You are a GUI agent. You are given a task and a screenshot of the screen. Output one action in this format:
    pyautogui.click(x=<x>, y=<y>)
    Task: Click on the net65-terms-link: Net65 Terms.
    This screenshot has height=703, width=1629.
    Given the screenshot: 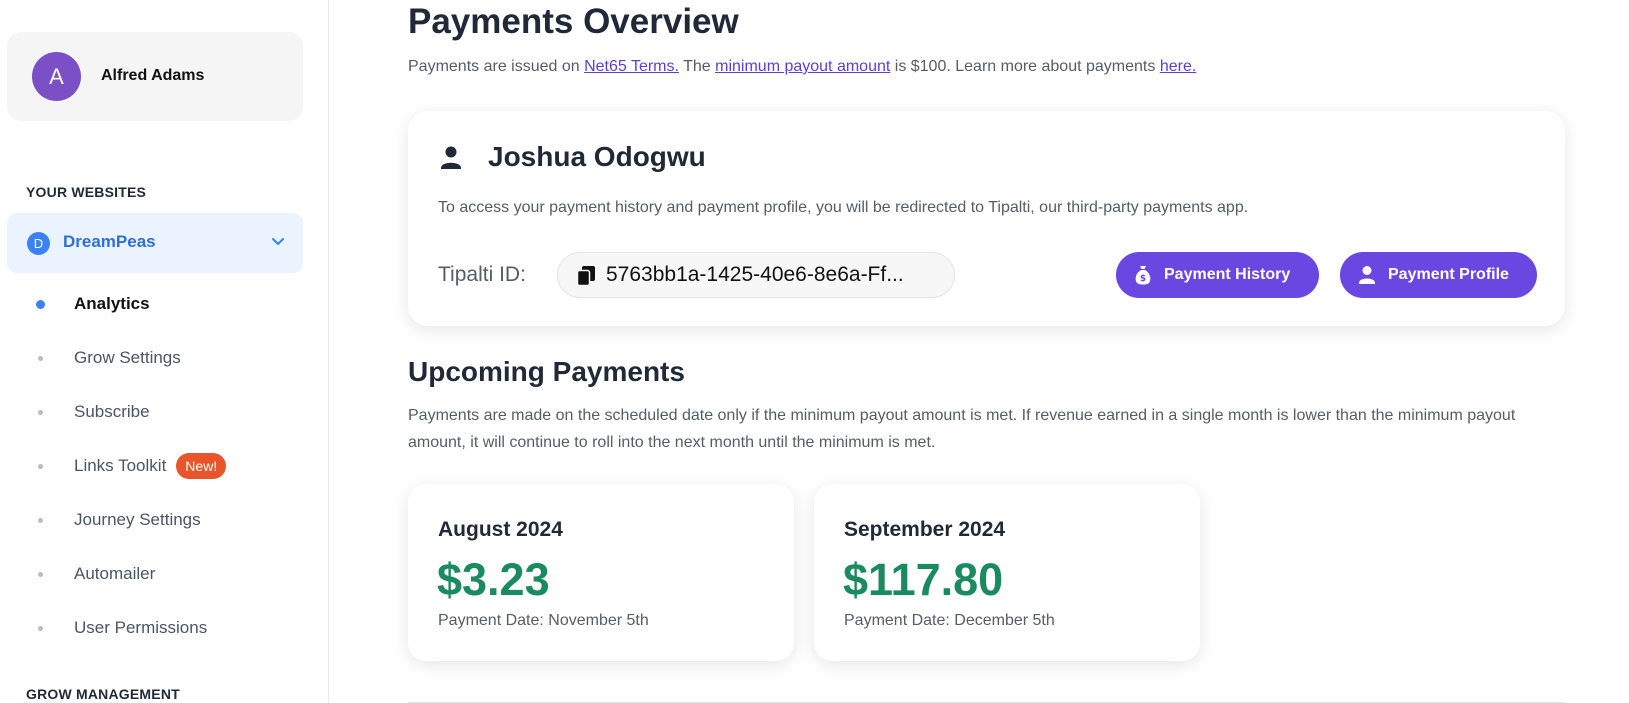 What is the action you would take?
    pyautogui.click(x=631, y=66)
    